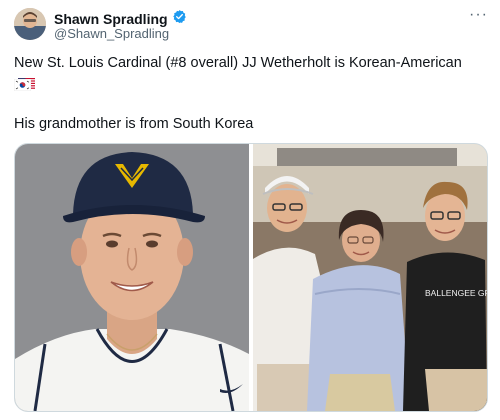 Image resolution: width=500 pixels, height=420 pixels. I want to click on shirt-logo: BALLENGEE GROUP, so click(456, 293).